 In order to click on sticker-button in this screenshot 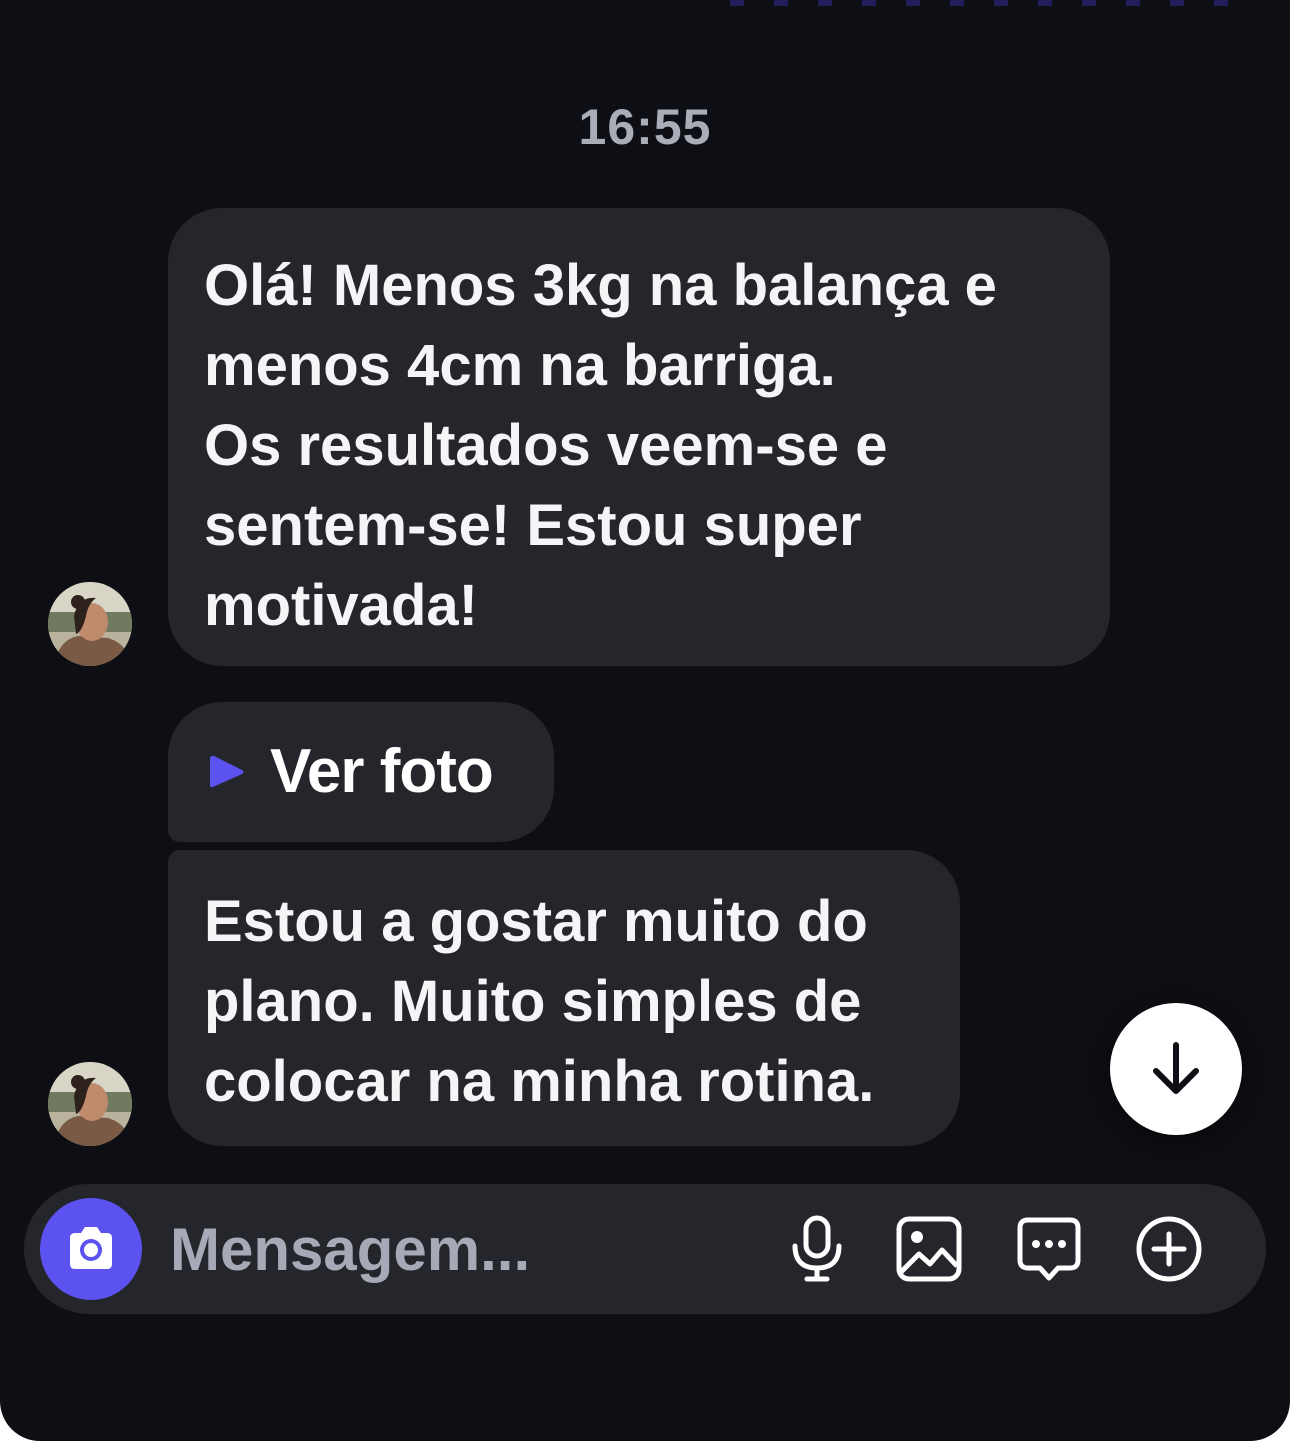, I will do `click(1049, 1249)`.